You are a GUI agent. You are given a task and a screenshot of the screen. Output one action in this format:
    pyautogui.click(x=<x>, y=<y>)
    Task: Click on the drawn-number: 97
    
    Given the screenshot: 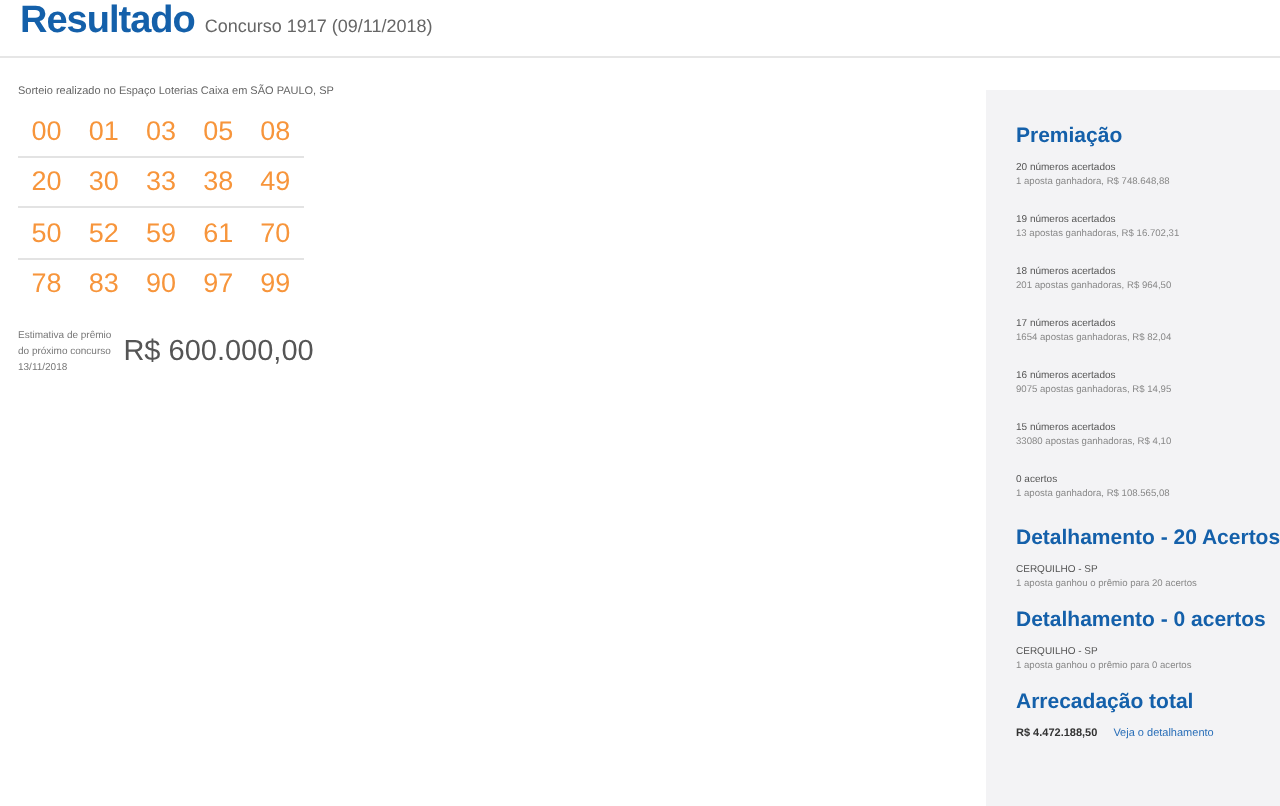 What is the action you would take?
    pyautogui.click(x=218, y=283)
    